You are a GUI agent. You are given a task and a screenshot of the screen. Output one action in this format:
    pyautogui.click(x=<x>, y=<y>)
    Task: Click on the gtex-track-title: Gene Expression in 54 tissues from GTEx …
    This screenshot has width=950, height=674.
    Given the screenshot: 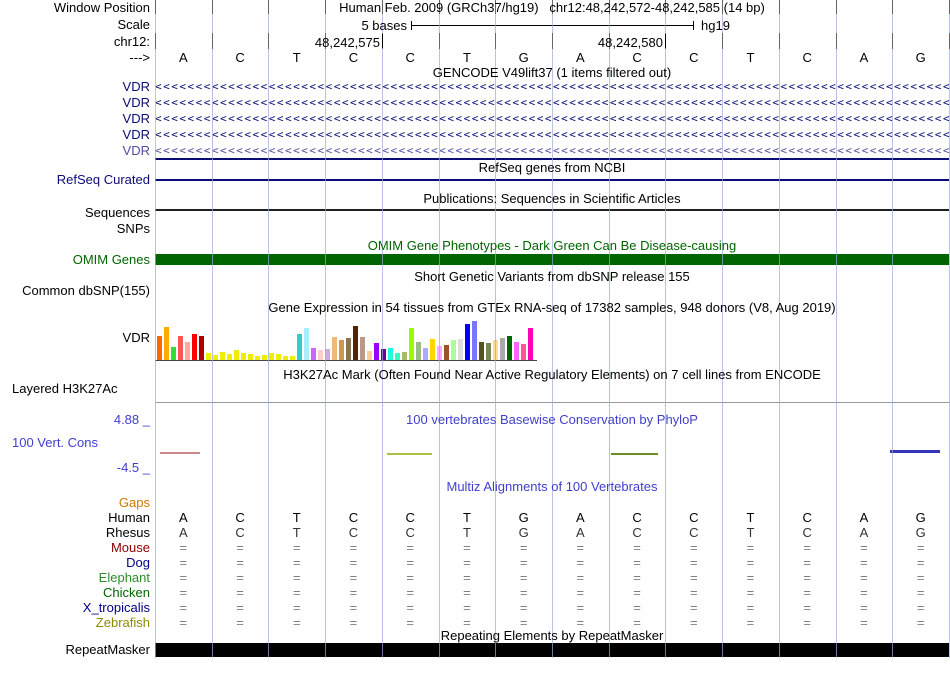 What is the action you would take?
    pyautogui.click(x=552, y=308)
    